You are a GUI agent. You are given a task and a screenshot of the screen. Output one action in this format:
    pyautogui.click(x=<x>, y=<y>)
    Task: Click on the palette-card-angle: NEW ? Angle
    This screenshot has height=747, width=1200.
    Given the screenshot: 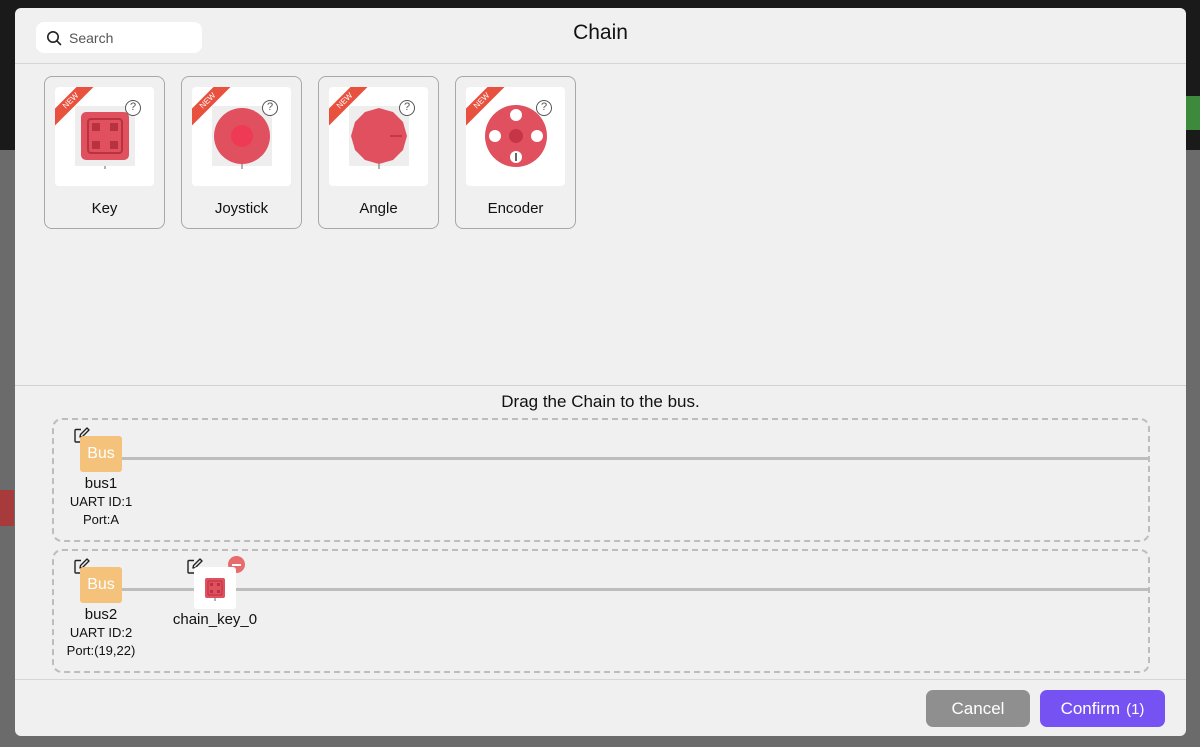 What is the action you would take?
    pyautogui.click(x=378, y=152)
    